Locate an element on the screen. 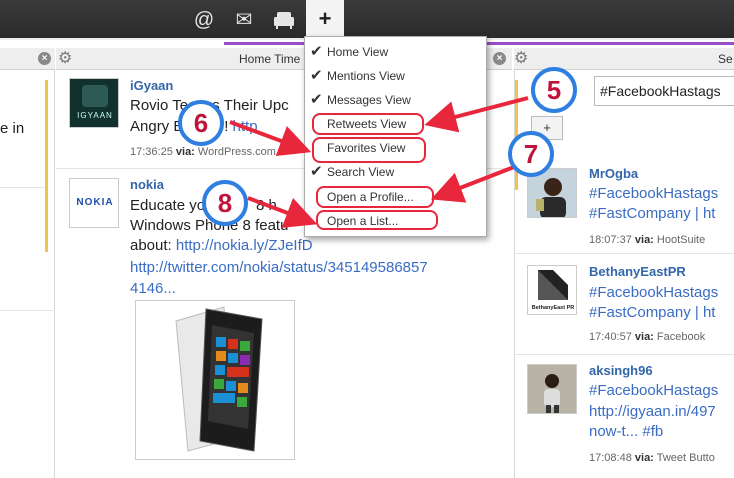 The image size is (734, 478). annotation-arrows is located at coordinates (379, 162).